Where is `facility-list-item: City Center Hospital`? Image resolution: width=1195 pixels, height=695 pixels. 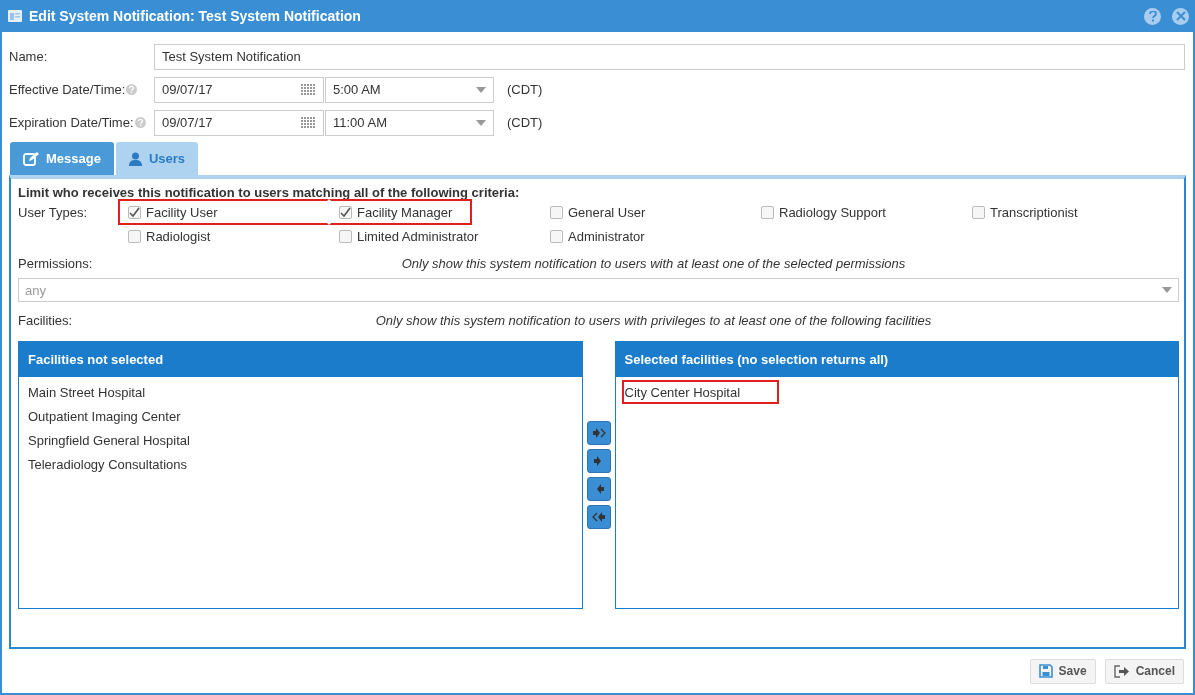
facility-list-item: City Center Hospital is located at coordinates (700, 392).